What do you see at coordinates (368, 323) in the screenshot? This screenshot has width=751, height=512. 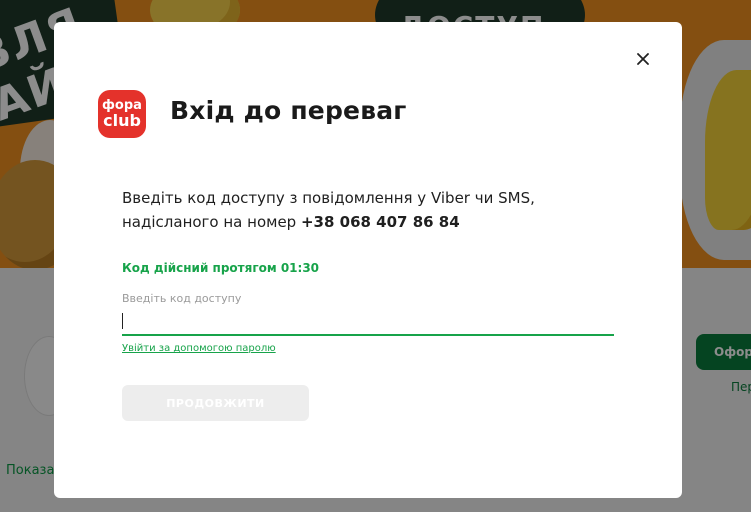 I see `code-input` at bounding box center [368, 323].